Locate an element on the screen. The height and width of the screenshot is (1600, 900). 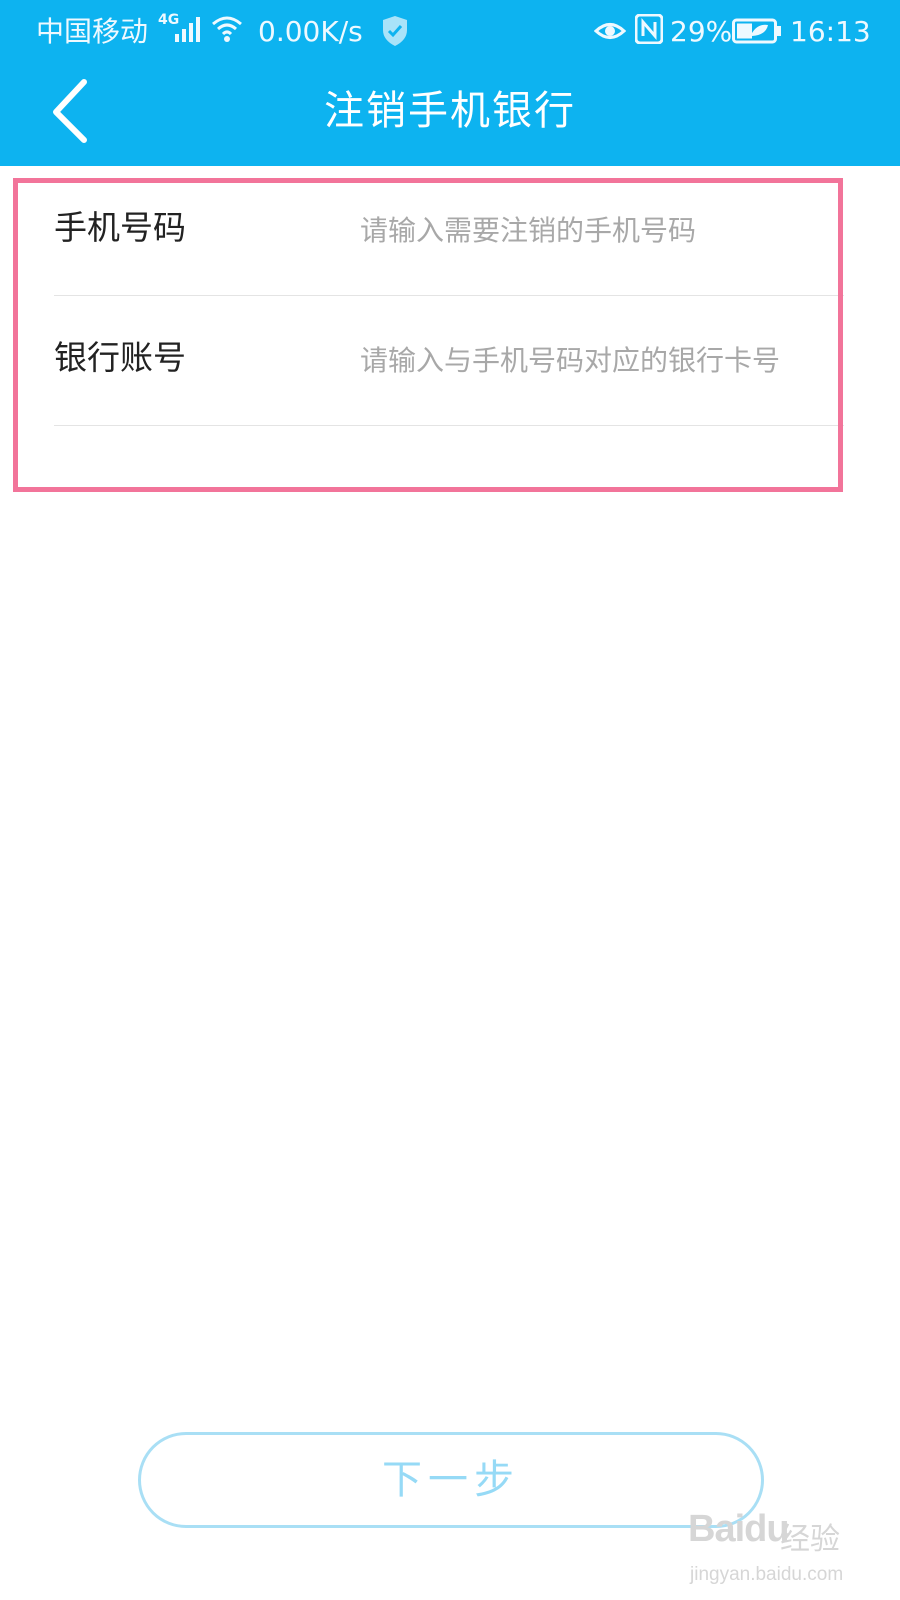
bank-account-row: 银行账号 is located at coordinates (449, 361).